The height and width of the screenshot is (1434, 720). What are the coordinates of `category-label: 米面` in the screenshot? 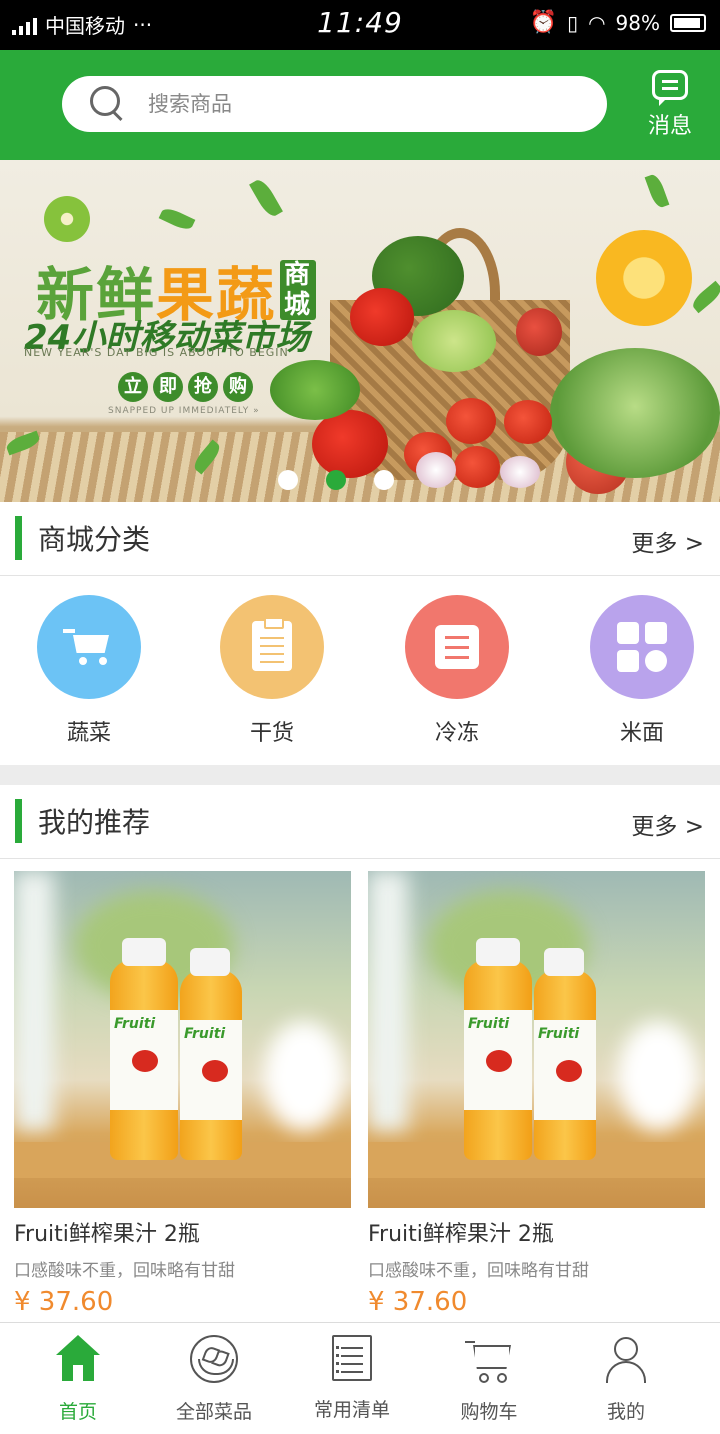 It's located at (641, 733).